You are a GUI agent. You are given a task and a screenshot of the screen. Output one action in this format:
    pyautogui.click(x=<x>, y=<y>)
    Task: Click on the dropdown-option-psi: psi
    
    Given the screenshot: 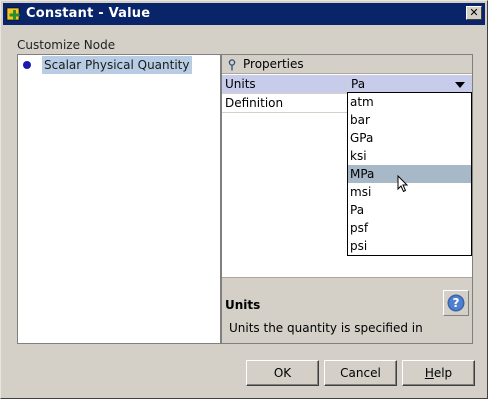 What is the action you would take?
    pyautogui.click(x=409, y=246)
    